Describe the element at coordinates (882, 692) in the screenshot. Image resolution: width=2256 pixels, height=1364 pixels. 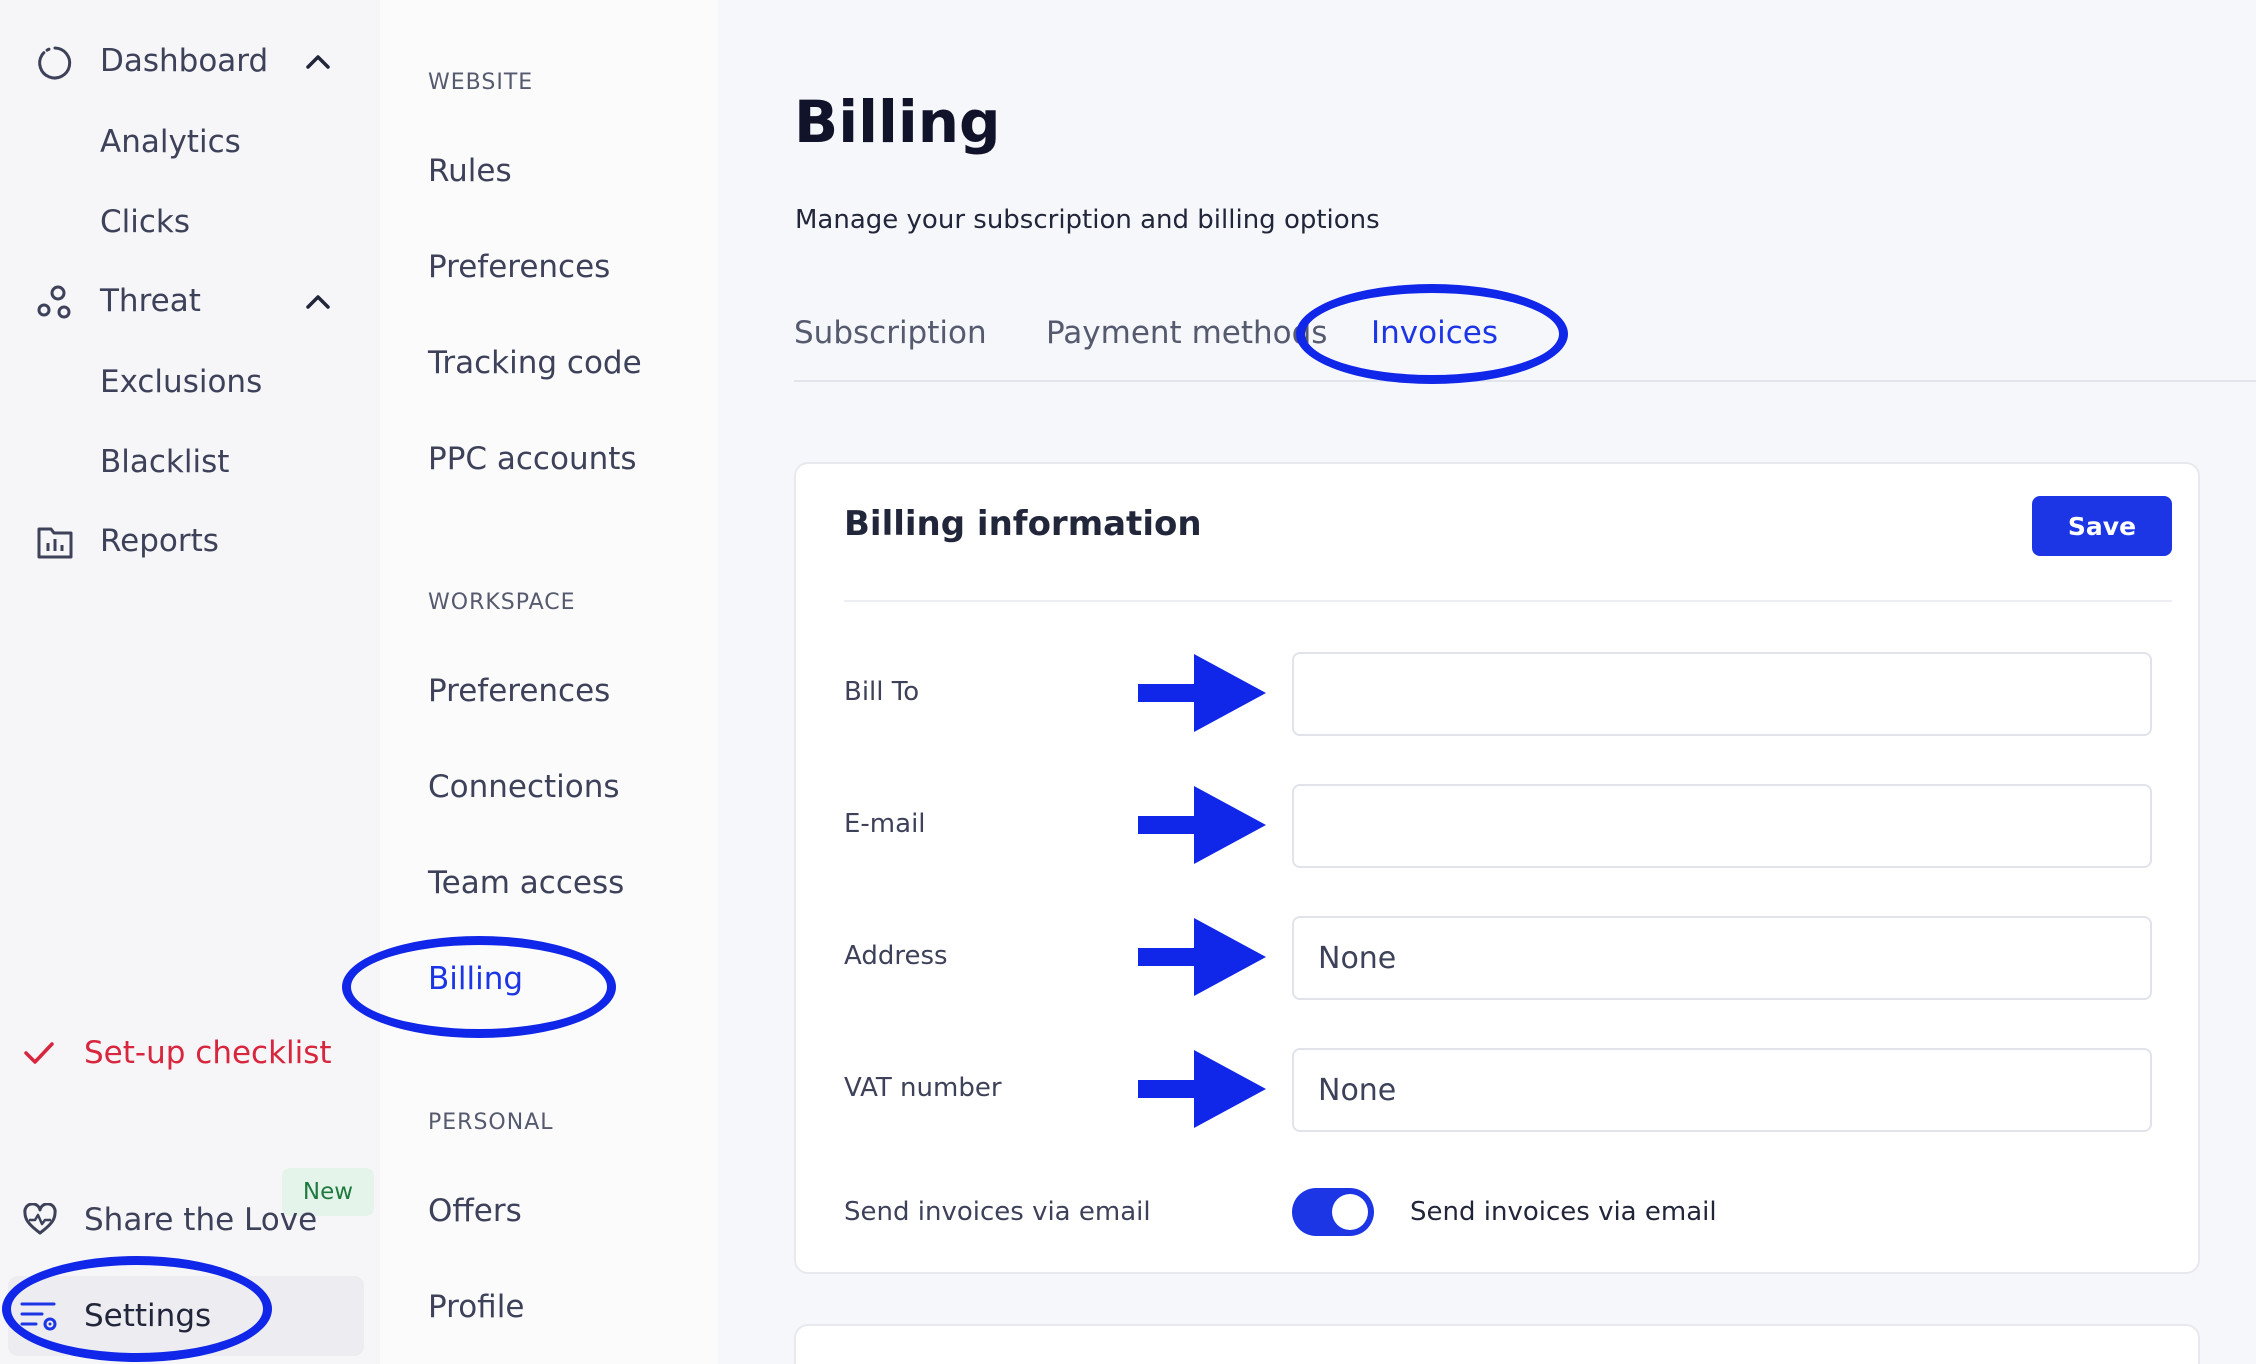
I see `bill-to-label: Bill To` at that location.